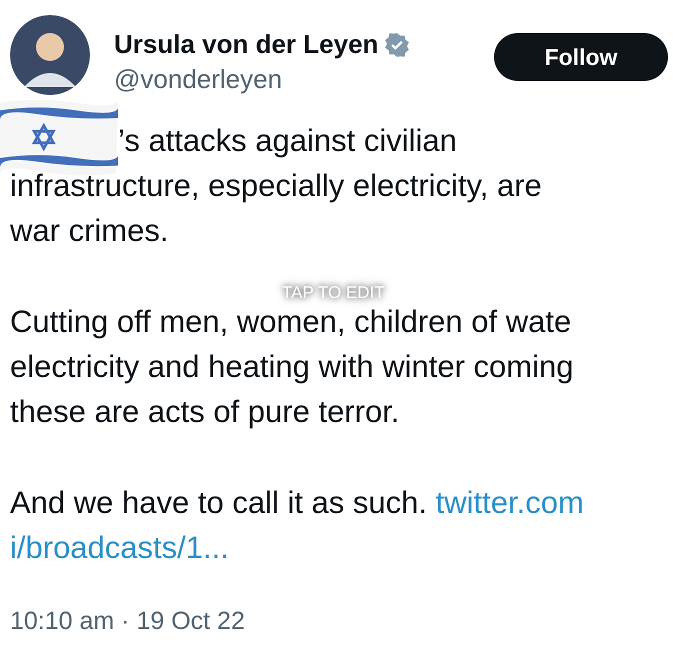 The height and width of the screenshot is (656, 692). I want to click on tweet-text: women,, so click(291, 321).